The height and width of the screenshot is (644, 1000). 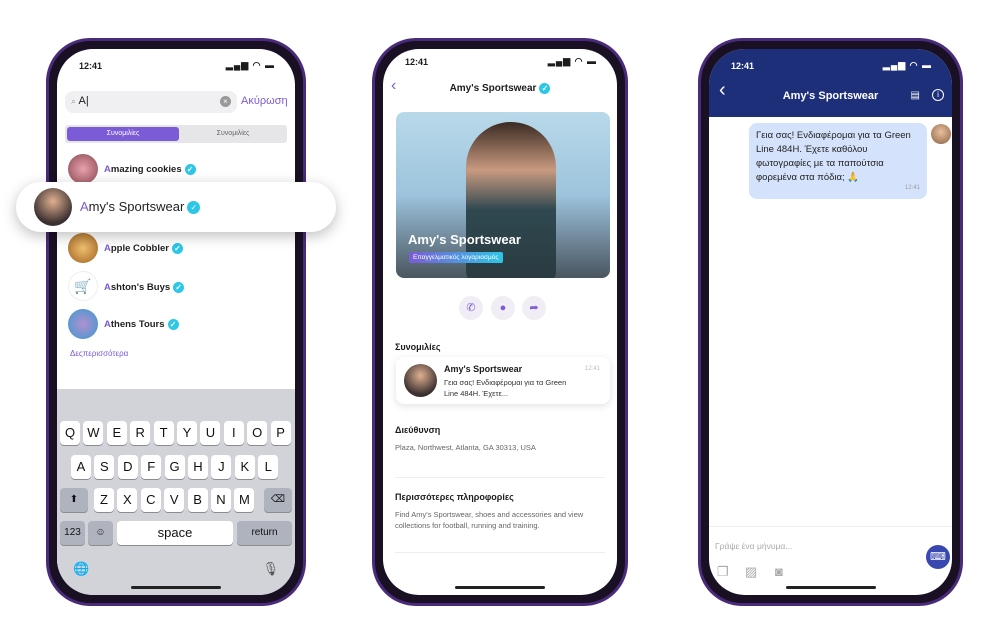 What do you see at coordinates (127, 467) in the screenshot?
I see `key-d: D` at bounding box center [127, 467].